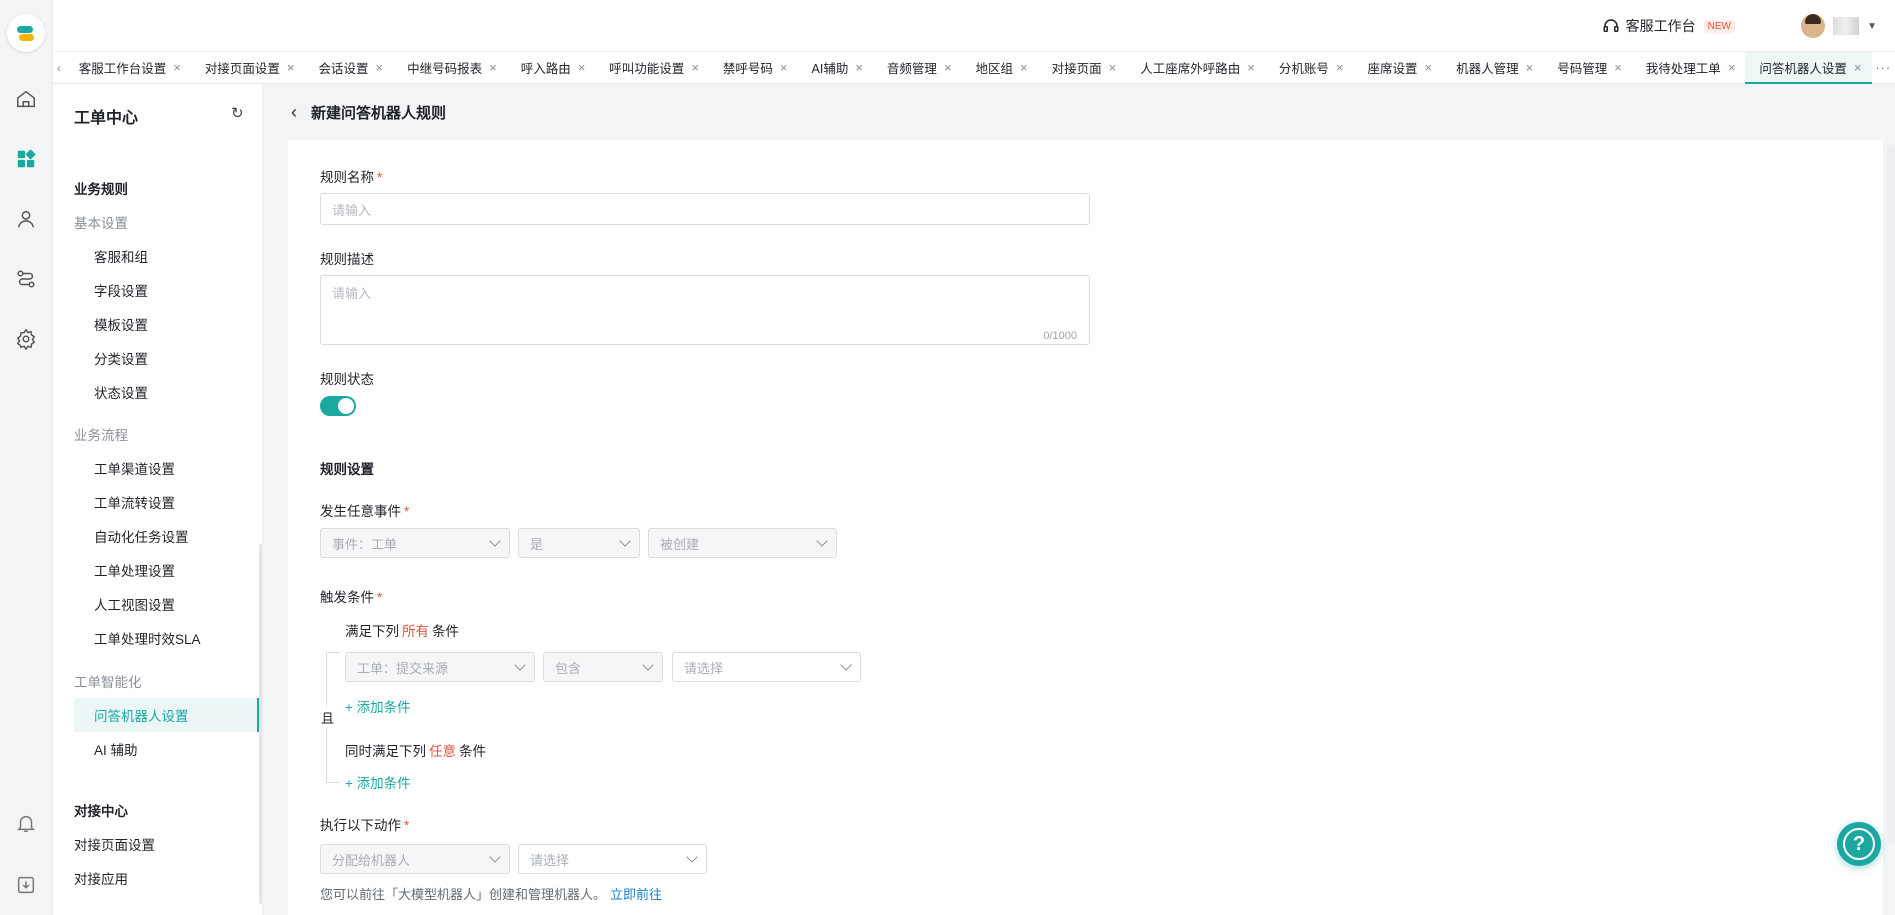 This screenshot has height=915, width=1895. Describe the element at coordinates (101, 222) in the screenshot. I see `group-basic-settings: 基本设置` at that location.